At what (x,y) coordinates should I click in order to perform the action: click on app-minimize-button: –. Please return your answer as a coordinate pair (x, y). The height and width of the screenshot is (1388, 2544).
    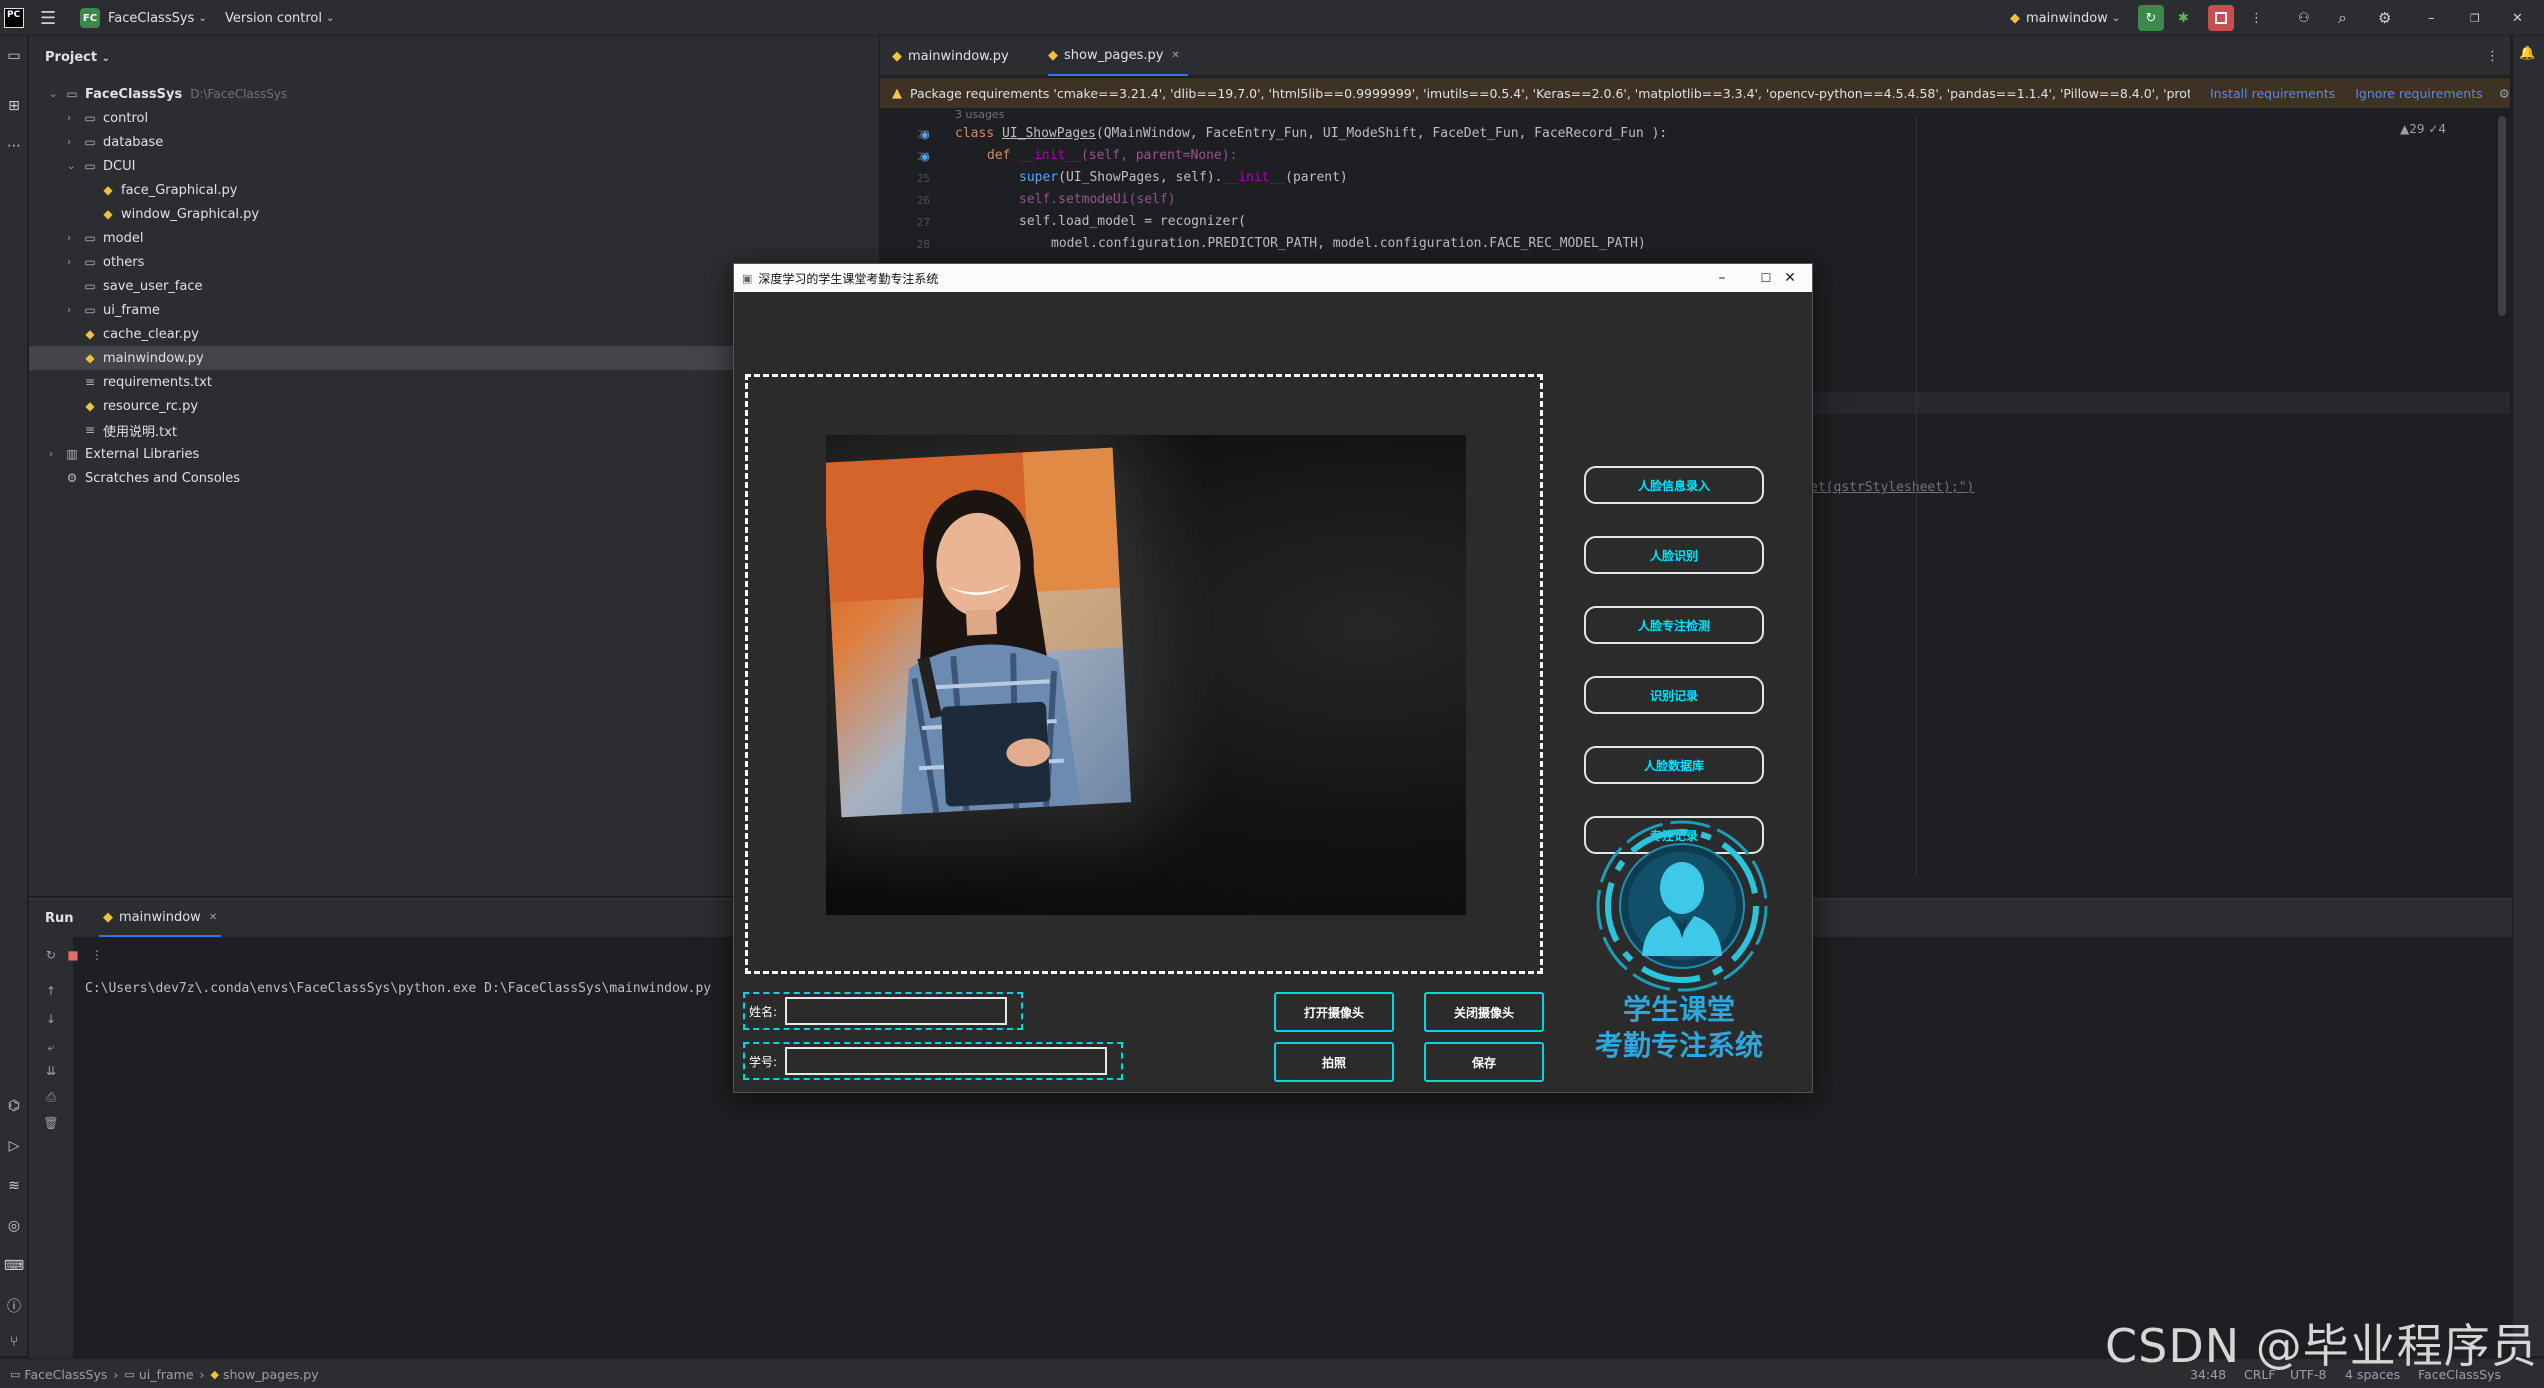
    Looking at the image, I should click on (1722, 278).